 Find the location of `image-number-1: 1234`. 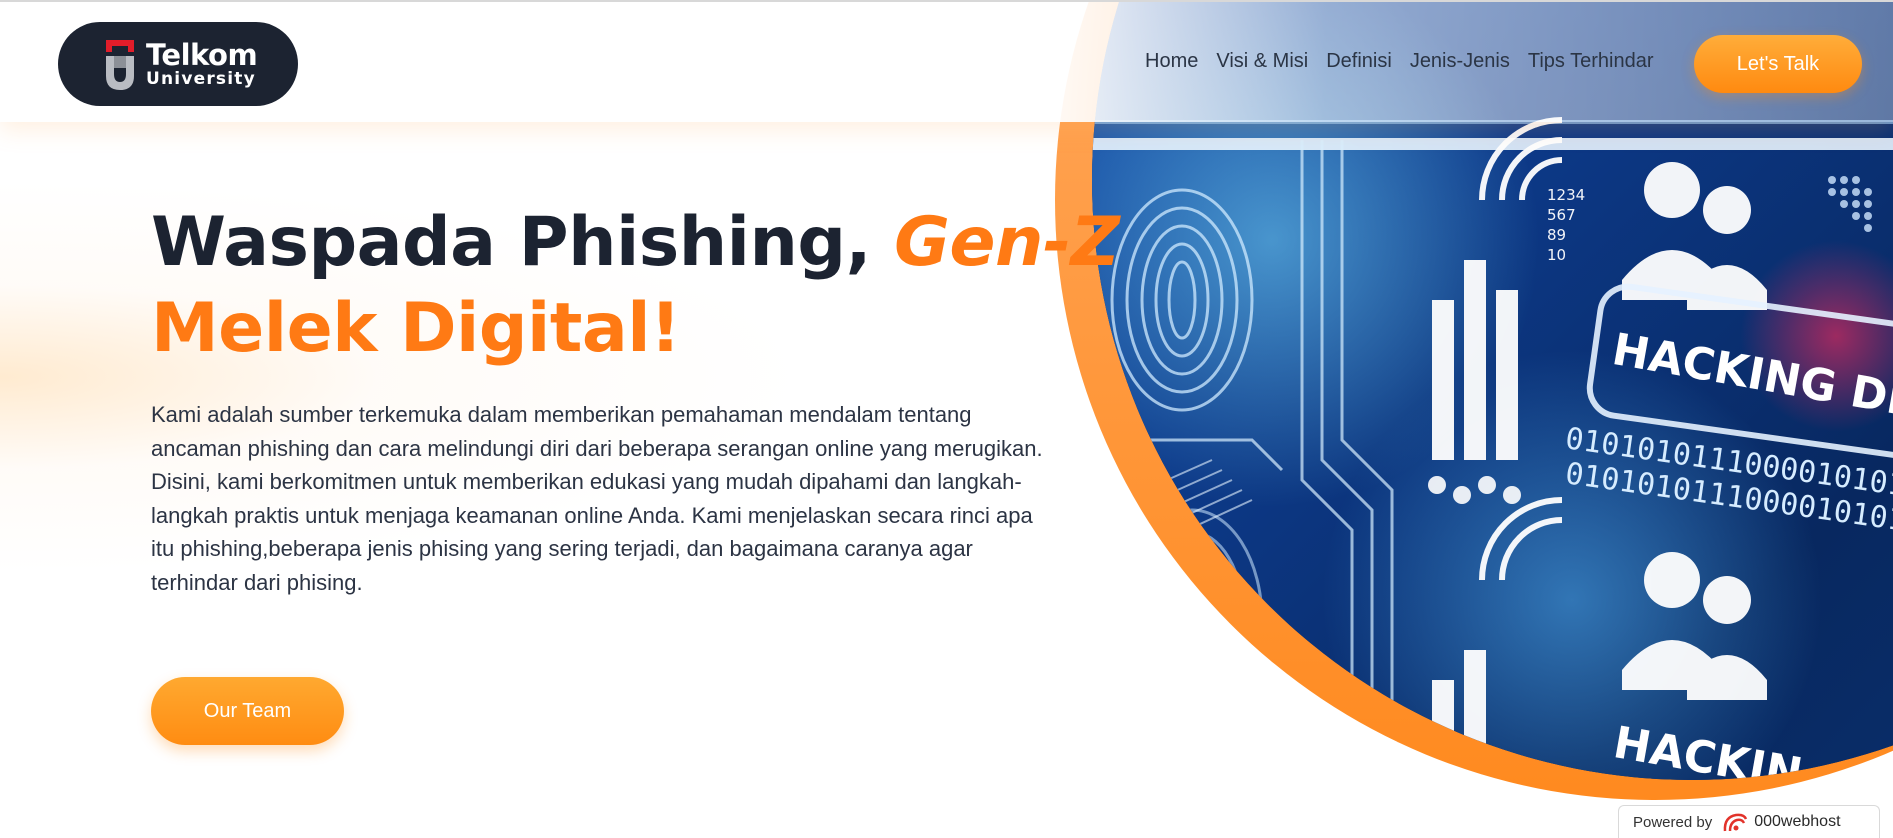

image-number-1: 1234 is located at coordinates (1566, 195).